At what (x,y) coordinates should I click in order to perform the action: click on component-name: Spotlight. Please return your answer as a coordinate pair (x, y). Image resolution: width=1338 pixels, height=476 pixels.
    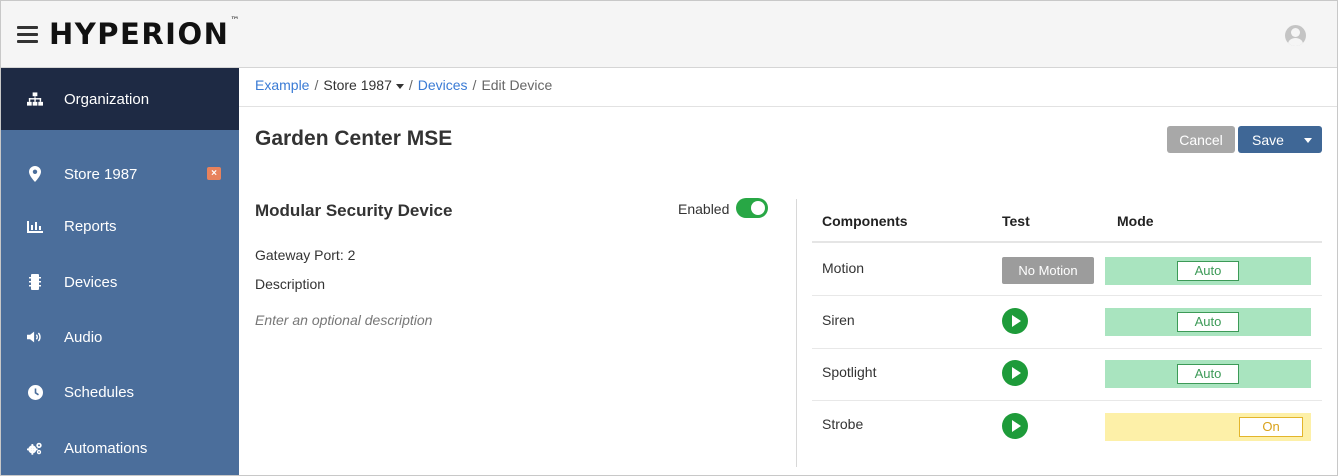
    Looking at the image, I should click on (849, 372).